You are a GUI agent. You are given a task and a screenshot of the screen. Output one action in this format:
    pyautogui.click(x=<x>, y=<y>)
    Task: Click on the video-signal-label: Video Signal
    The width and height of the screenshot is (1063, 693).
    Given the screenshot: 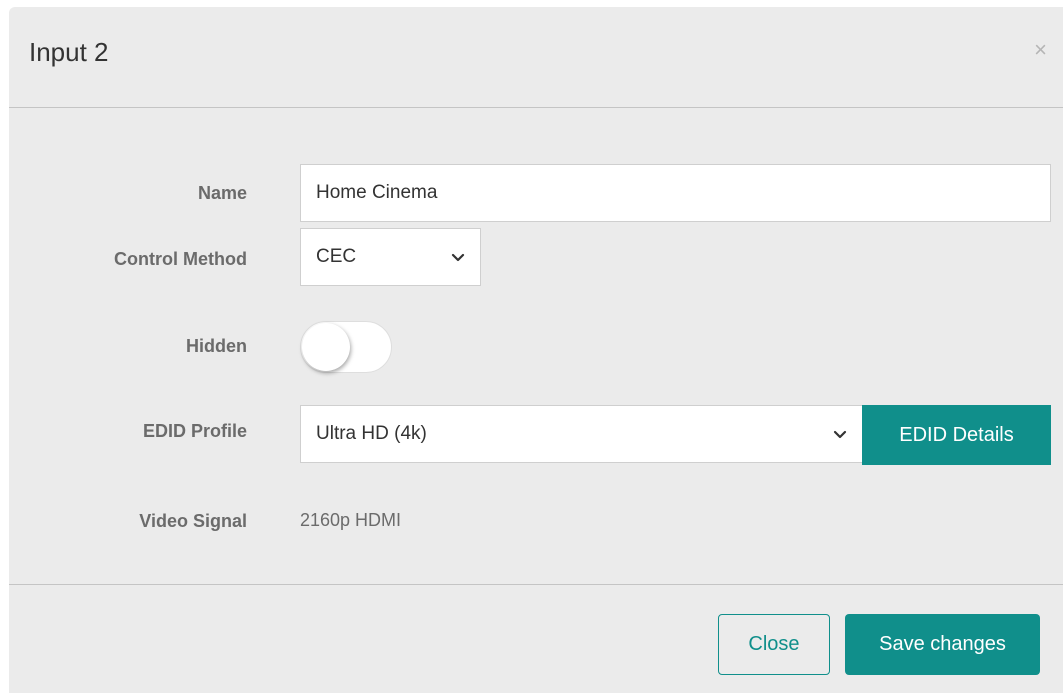 What is the action you would take?
    pyautogui.click(x=193, y=521)
    